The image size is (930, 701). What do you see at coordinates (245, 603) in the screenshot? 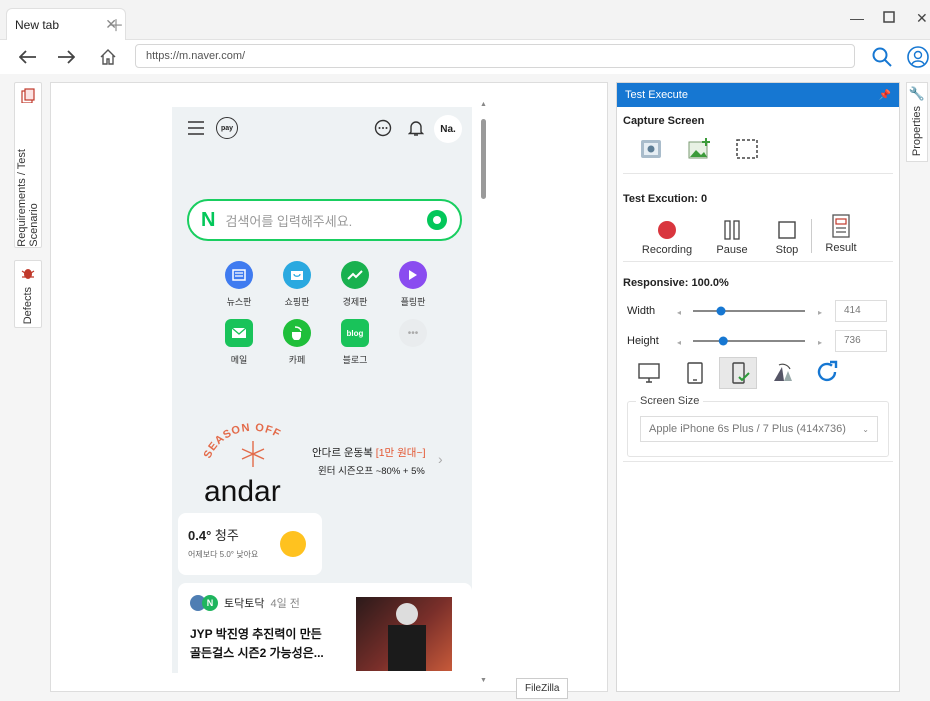
I see `news-source-row: N 토닥토닥 4일 전` at bounding box center [245, 603].